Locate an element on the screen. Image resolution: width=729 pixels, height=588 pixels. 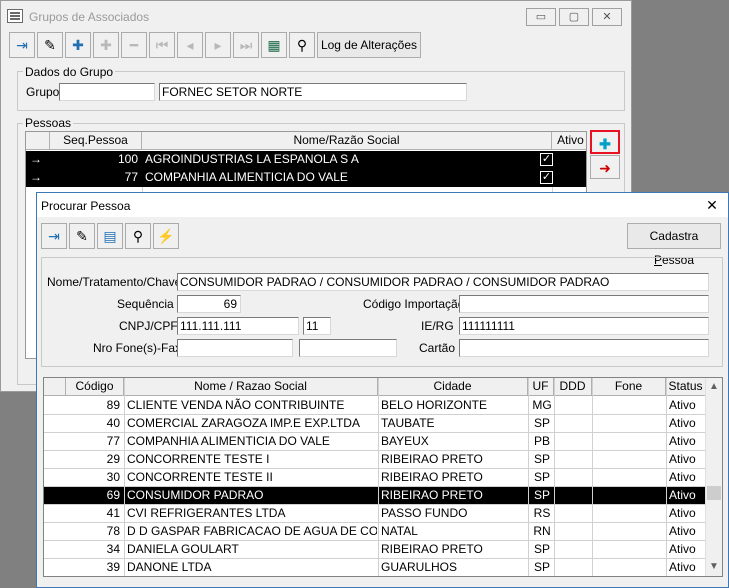
table-row: 34 DANIELA GOULART RIBEIRAO PRETO SP Ativo is located at coordinates (382, 550).